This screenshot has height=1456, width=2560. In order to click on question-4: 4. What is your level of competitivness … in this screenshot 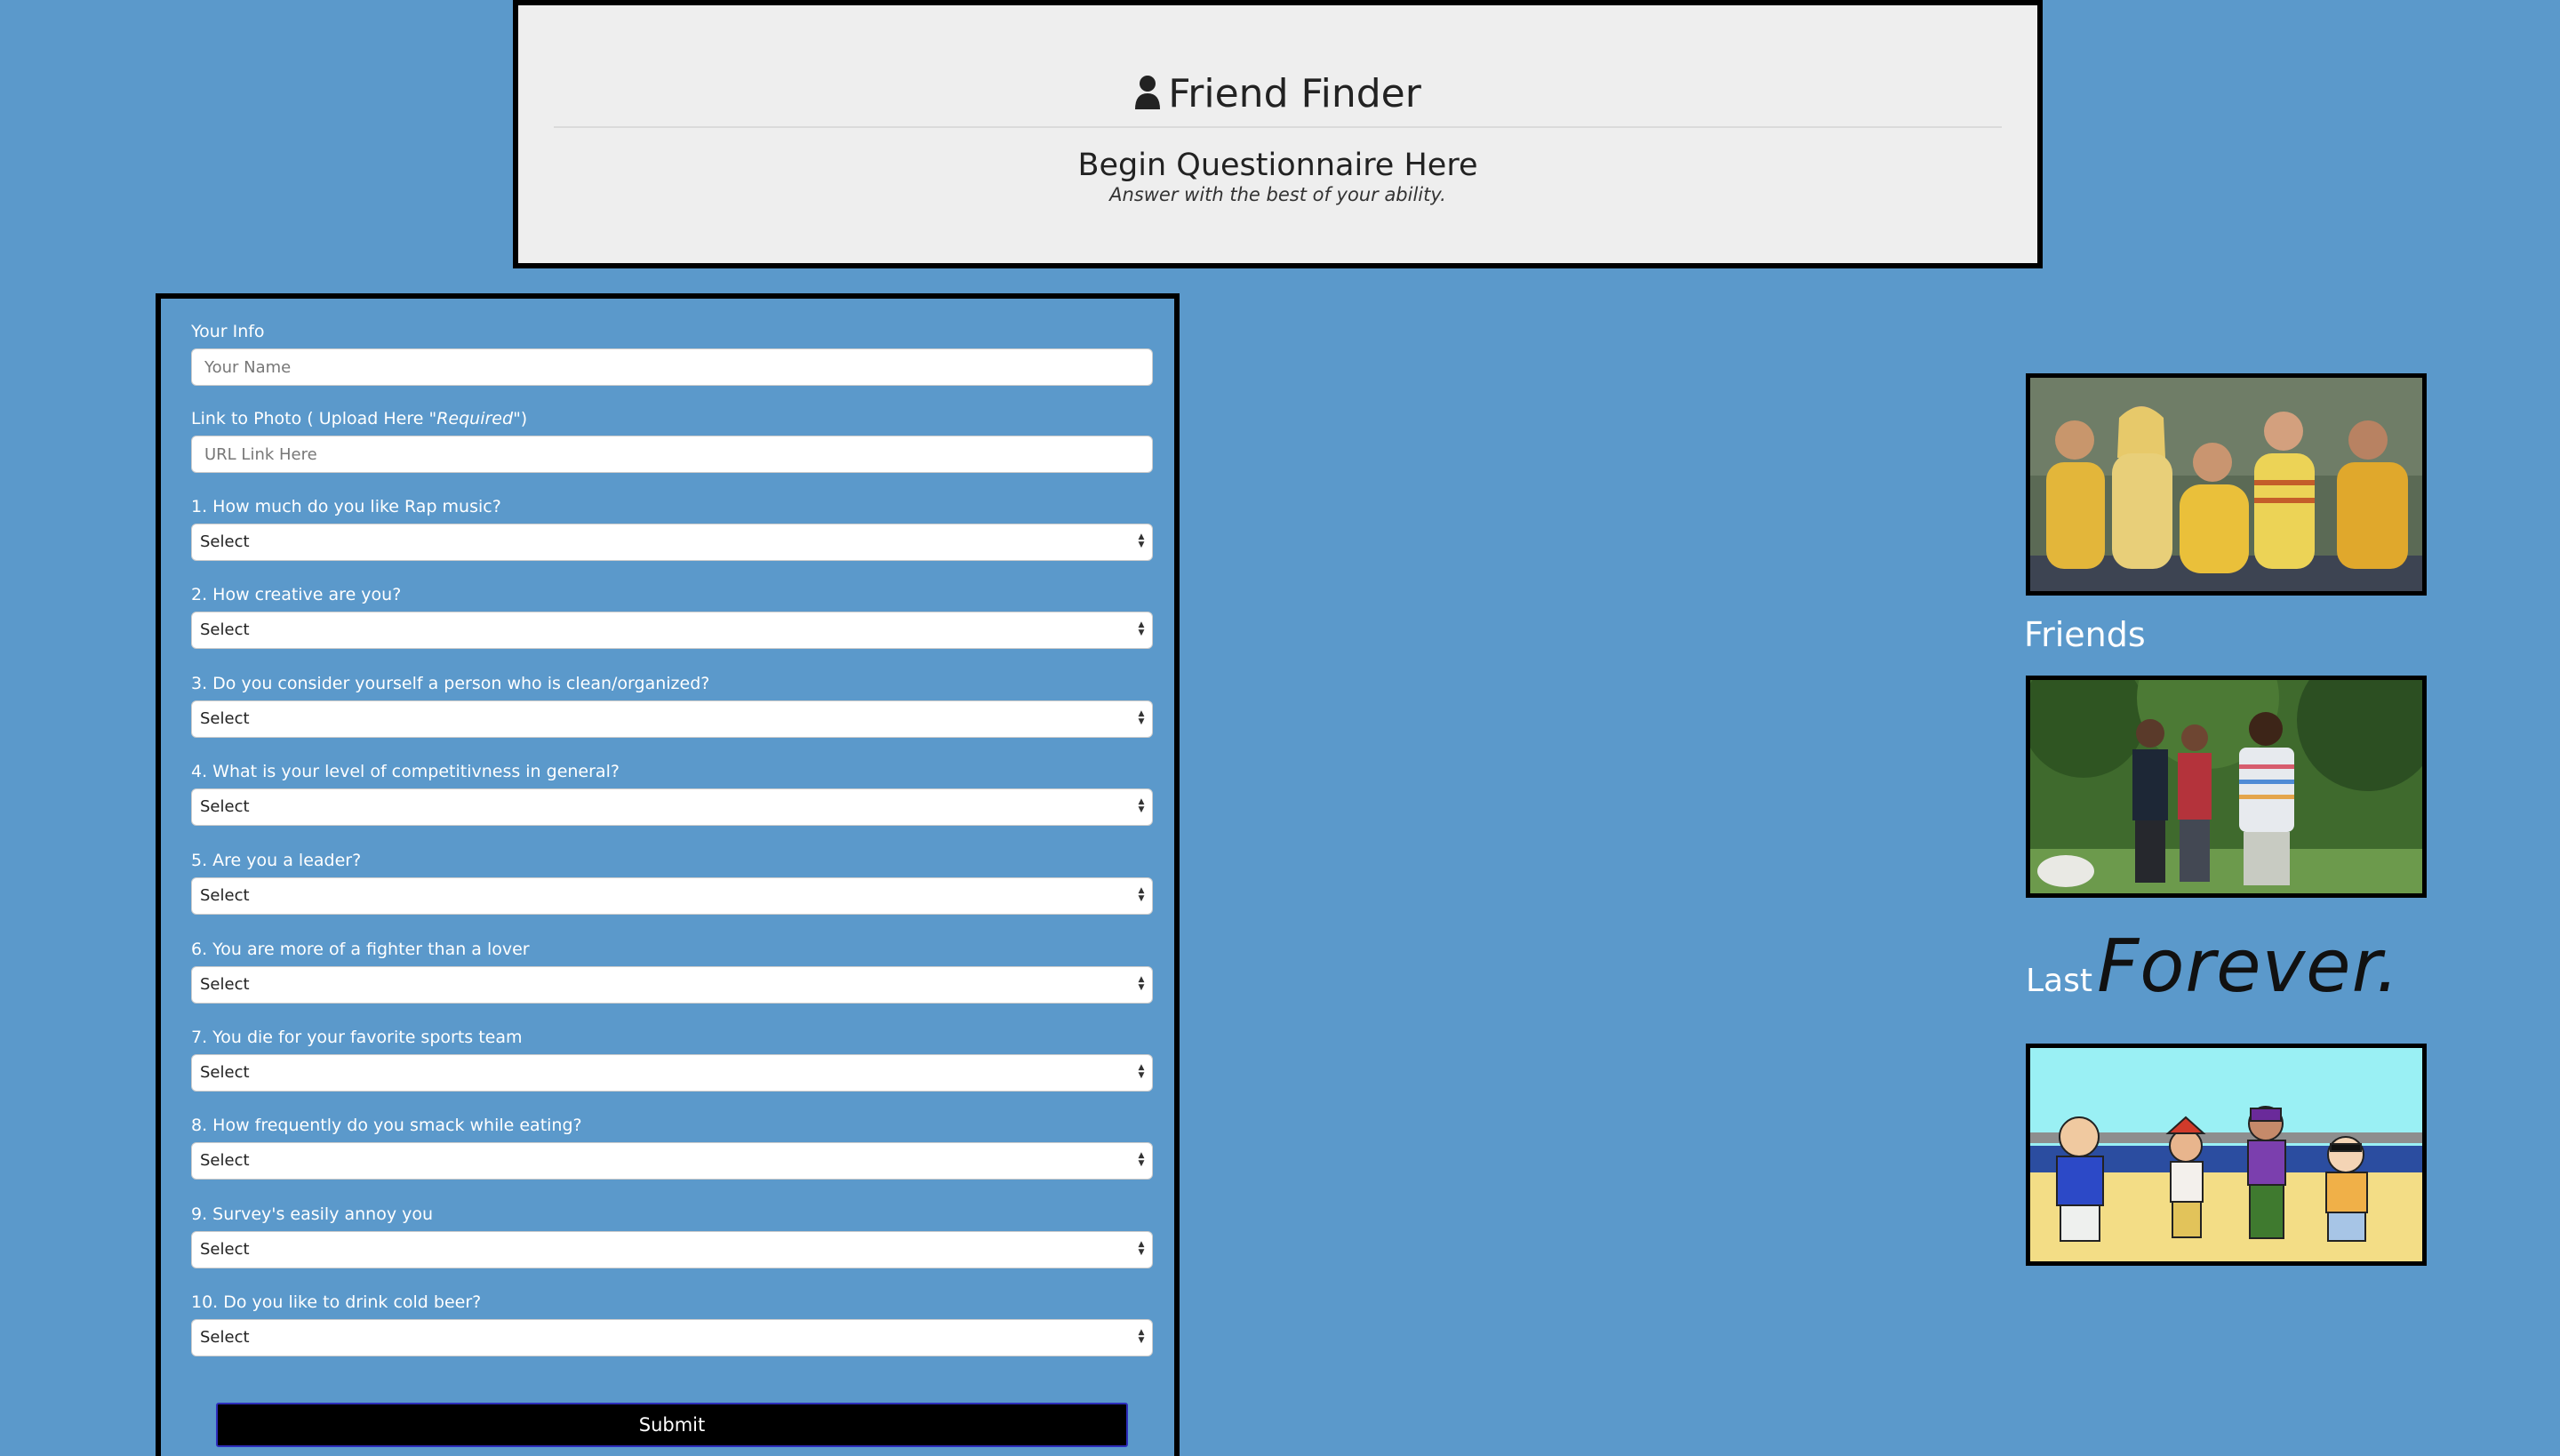, I will do `click(672, 794)`.